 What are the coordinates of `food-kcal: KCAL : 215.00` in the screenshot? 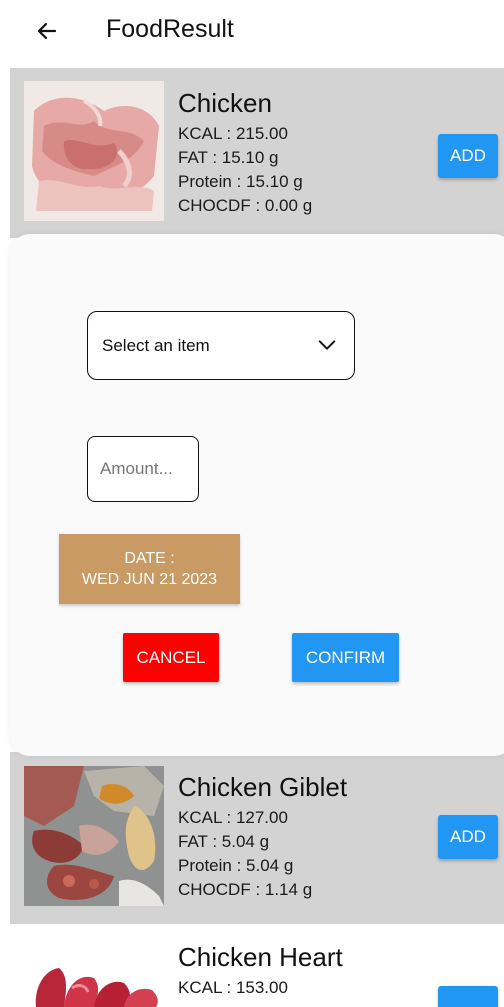 It's located at (233, 133).